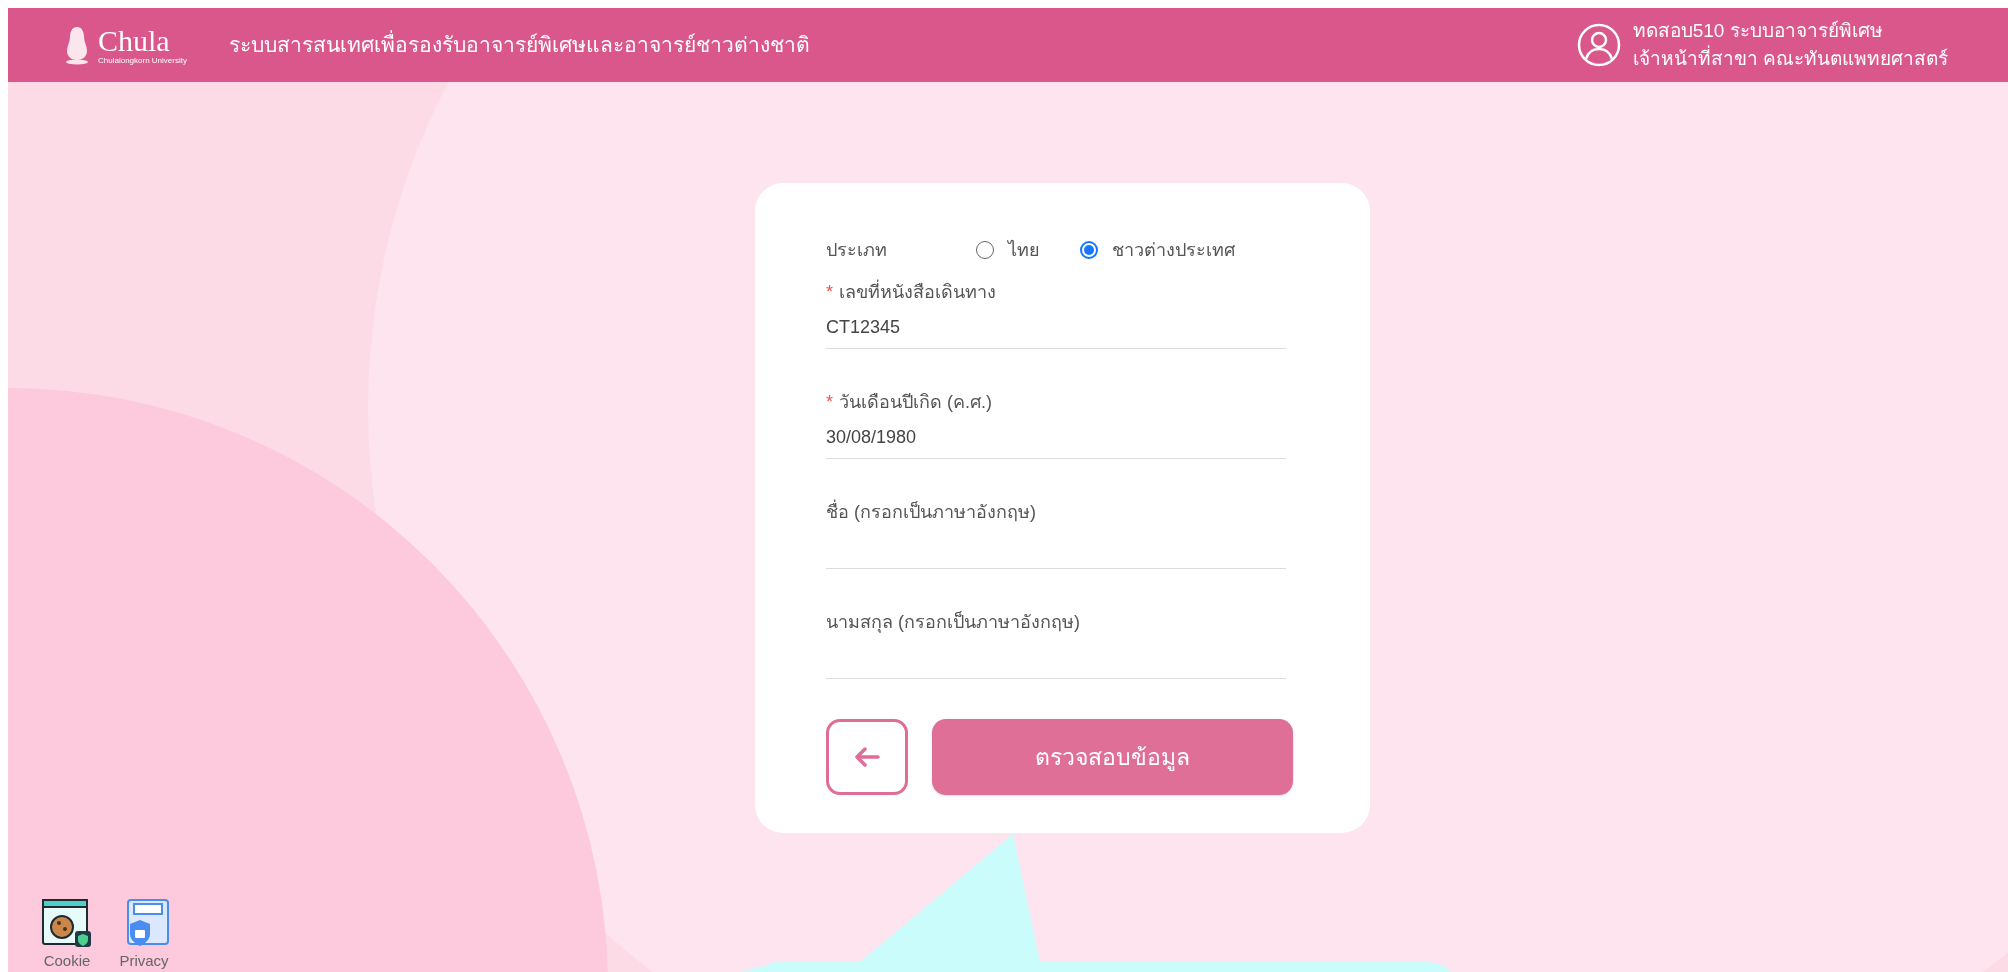 The width and height of the screenshot is (2008, 972). I want to click on cookie-icon, so click(67, 923).